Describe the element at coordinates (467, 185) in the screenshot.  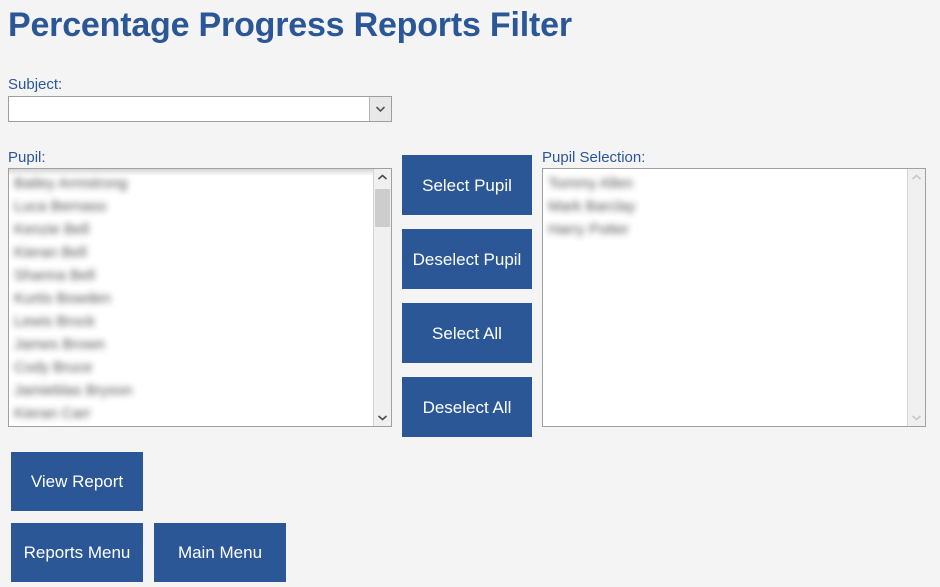
I see `select-pupil-button: Select Pupil` at that location.